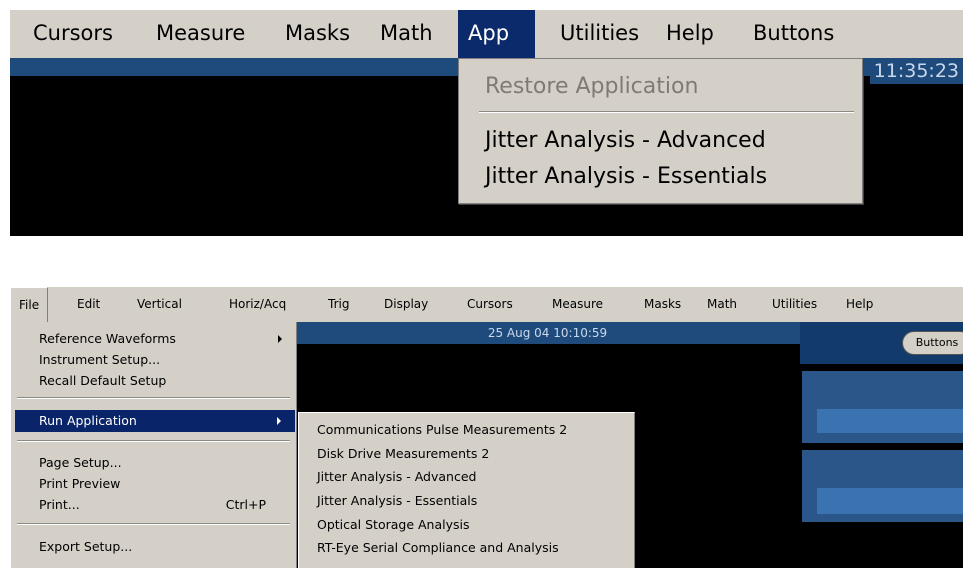 The height and width of the screenshot is (568, 963). What do you see at coordinates (466, 524) in the screenshot?
I see `app-optical-storage-item: Optical Storage Analysis` at bounding box center [466, 524].